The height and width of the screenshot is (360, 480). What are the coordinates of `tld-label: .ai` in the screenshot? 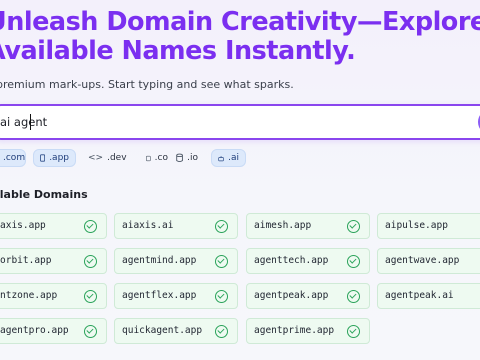 It's located at (233, 158).